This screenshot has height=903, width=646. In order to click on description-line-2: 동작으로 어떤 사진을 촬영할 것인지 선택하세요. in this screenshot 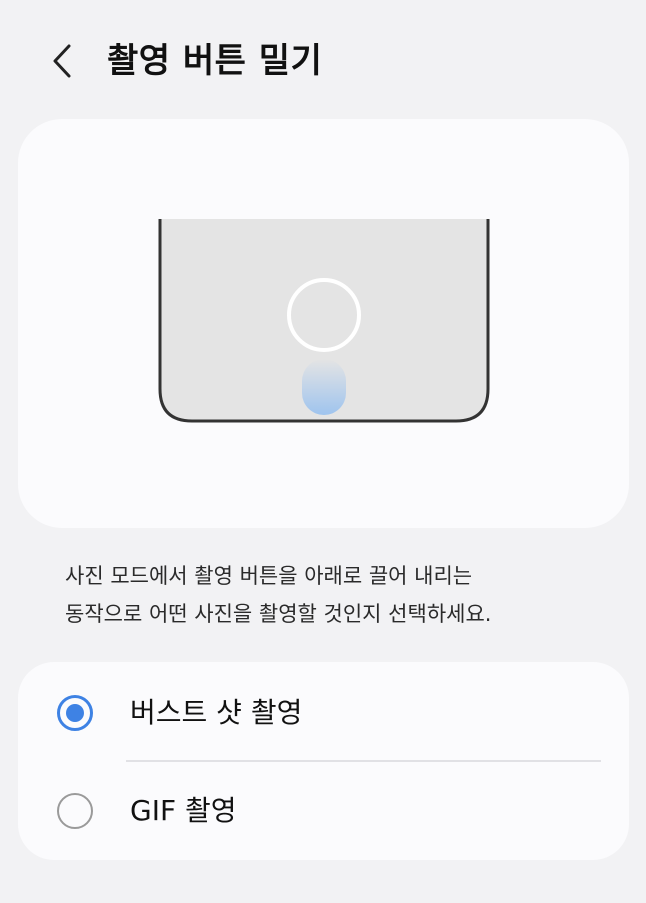, I will do `click(278, 614)`.